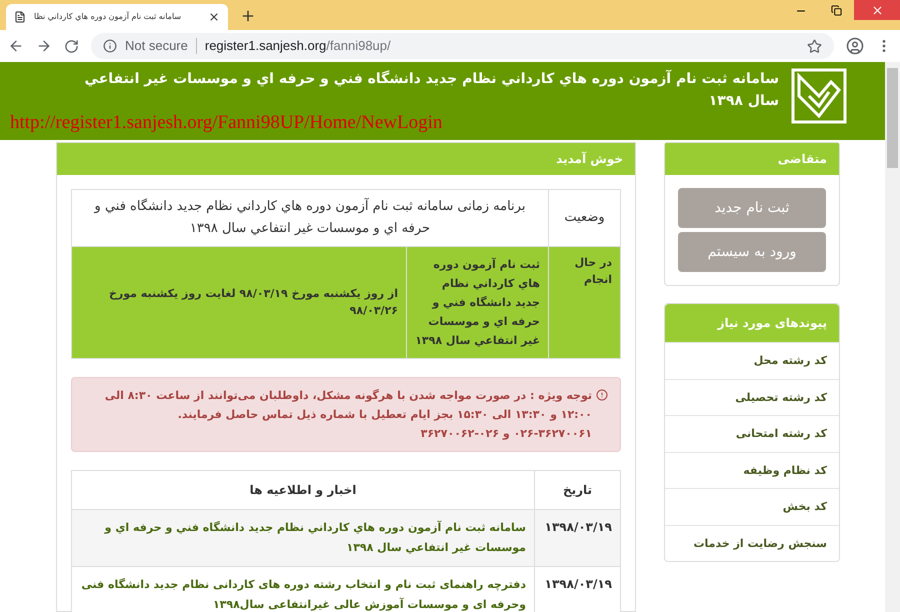 The height and width of the screenshot is (612, 900). Describe the element at coordinates (239, 302) in the screenshot. I see `table-cell: از روز یکشنبه مورخ ۹۸/۰۳/۱۹ لغایت روز یکشنبه مورخ ۹۸/۰۳/۲۶` at that location.